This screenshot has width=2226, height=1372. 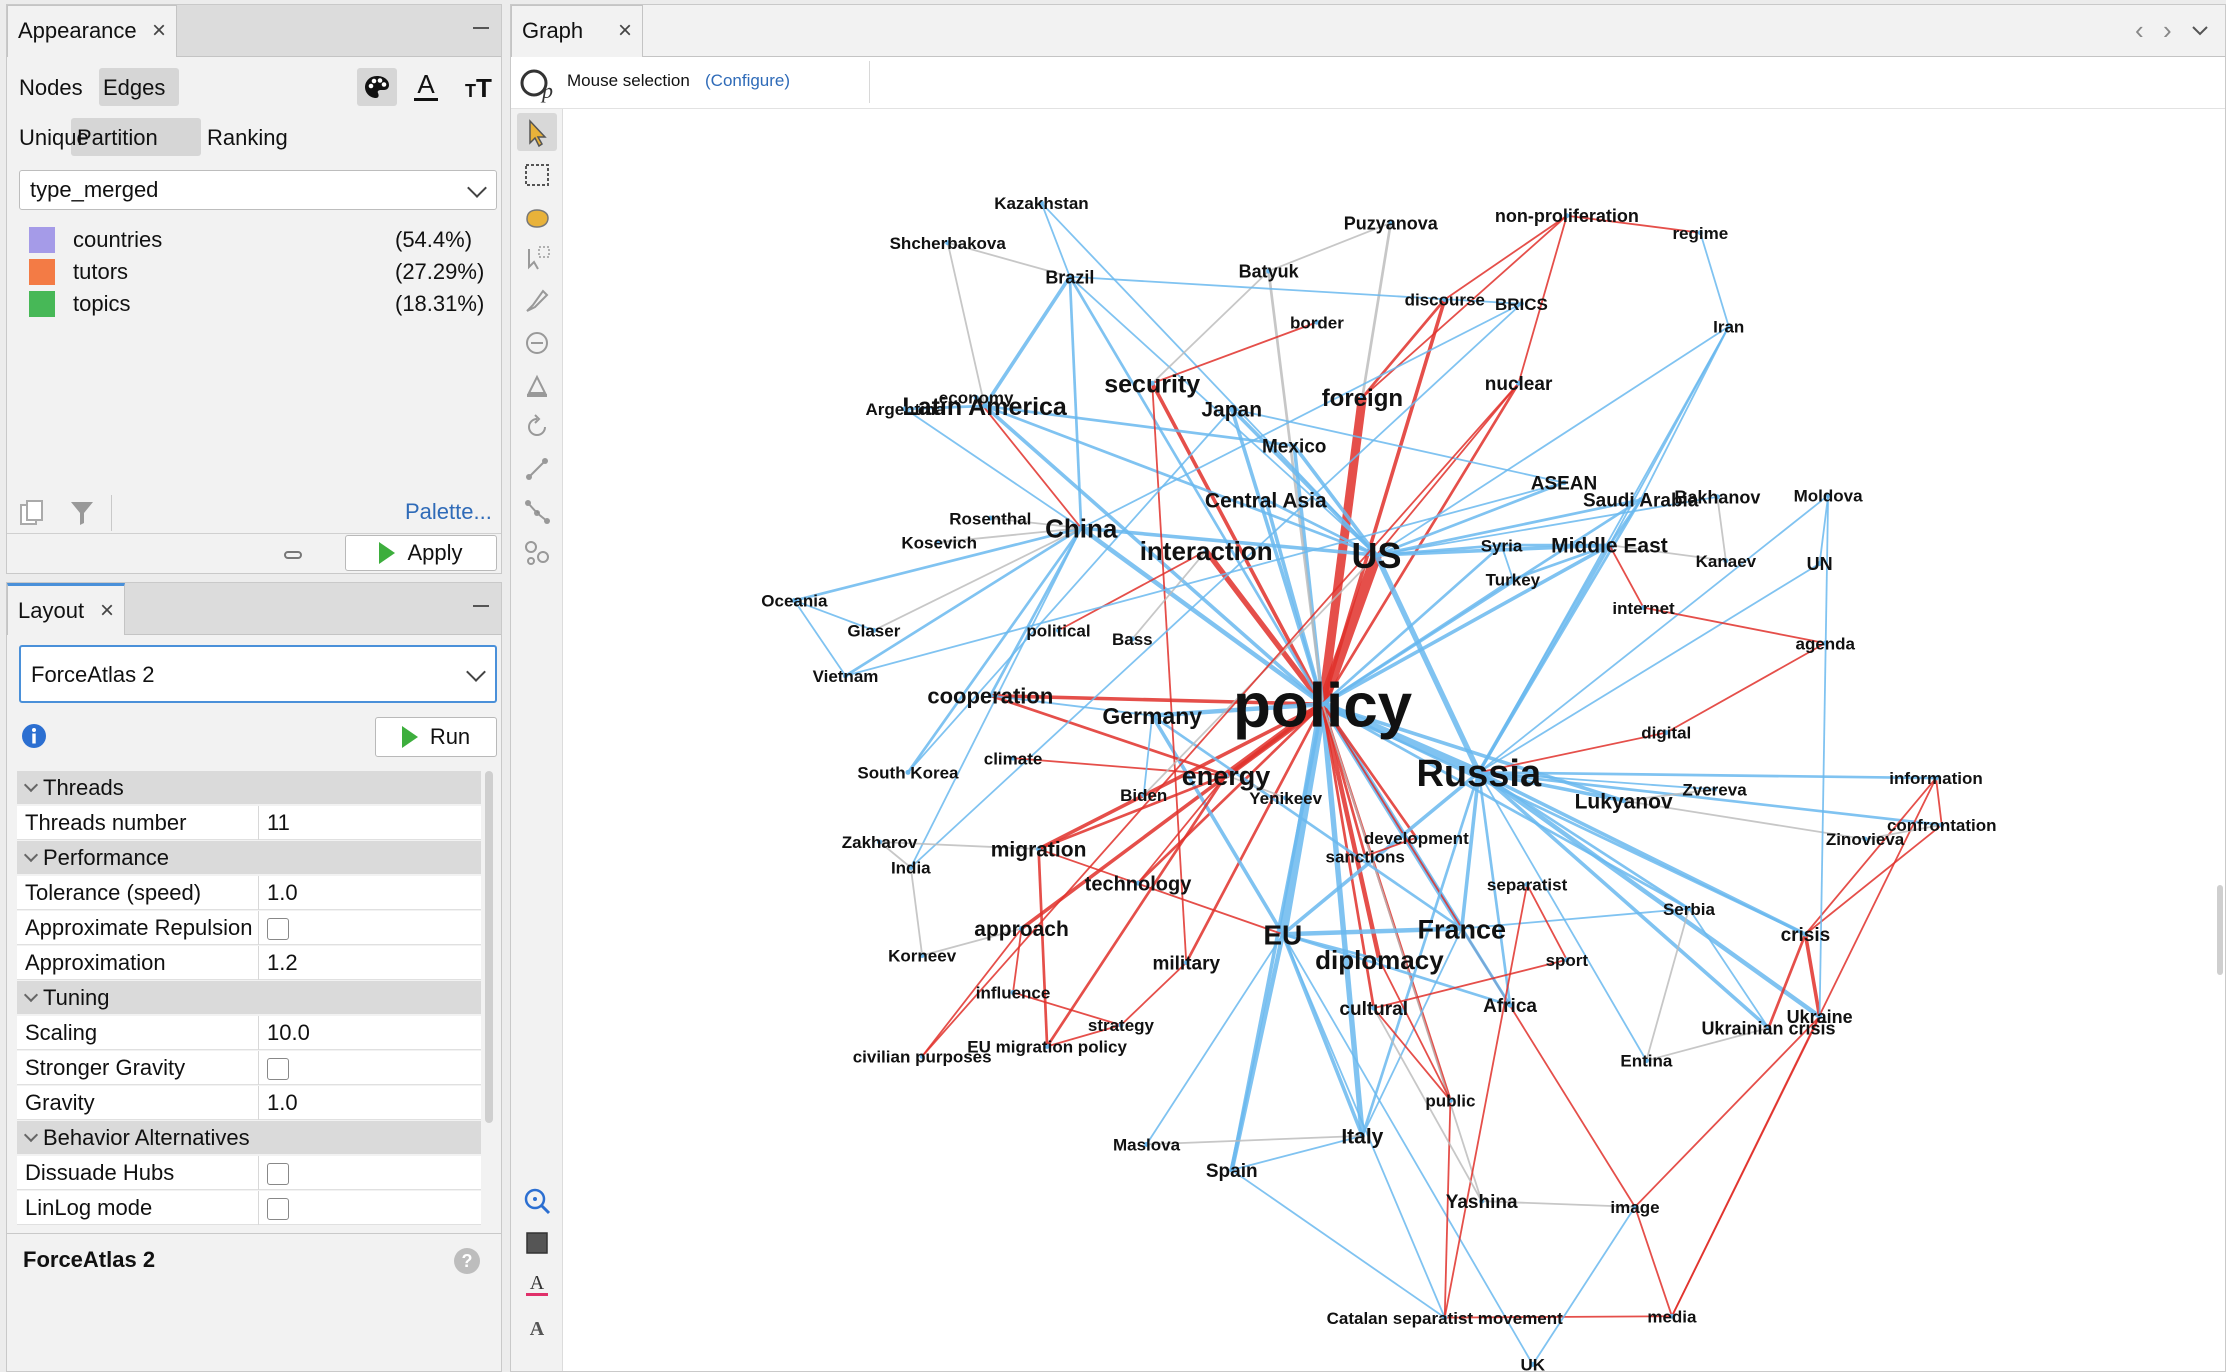 What do you see at coordinates (2139, 30) in the screenshot?
I see `chevron-left-icon: ‹` at bounding box center [2139, 30].